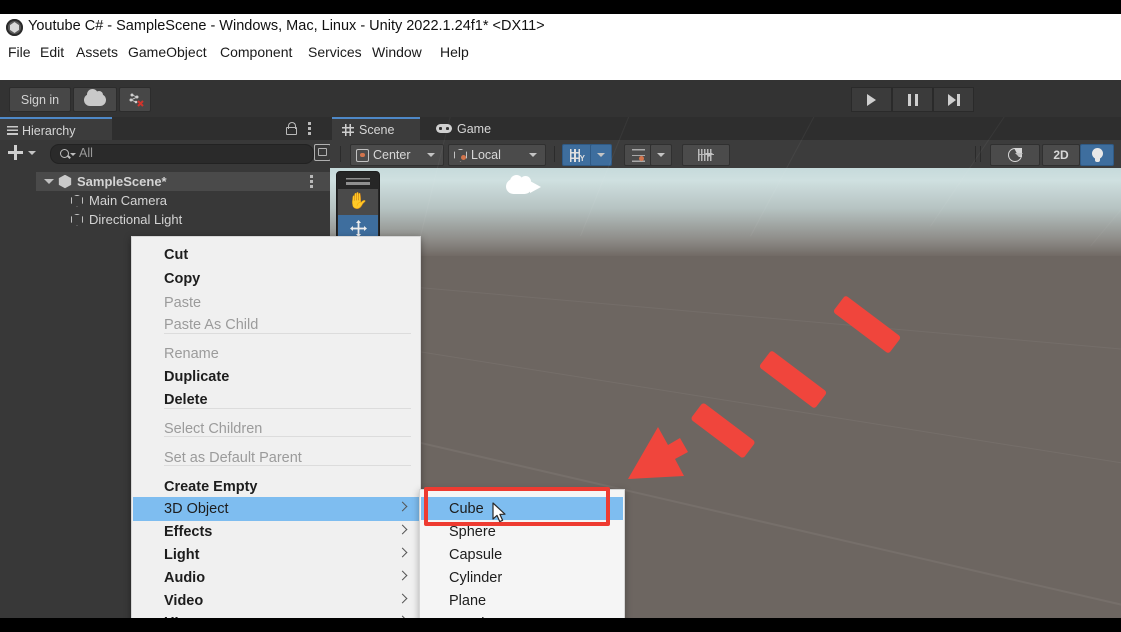 The height and width of the screenshot is (632, 1121). Describe the element at coordinates (276, 509) in the screenshot. I see `context-menu-item-3d-object: 3D Object` at that location.